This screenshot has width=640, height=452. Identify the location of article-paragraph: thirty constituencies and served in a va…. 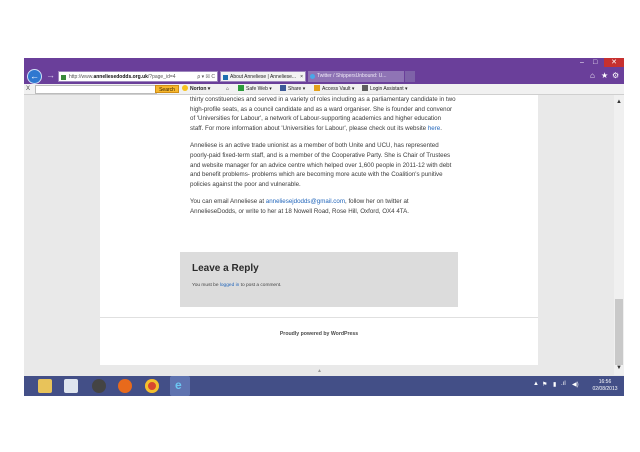
(323, 114).